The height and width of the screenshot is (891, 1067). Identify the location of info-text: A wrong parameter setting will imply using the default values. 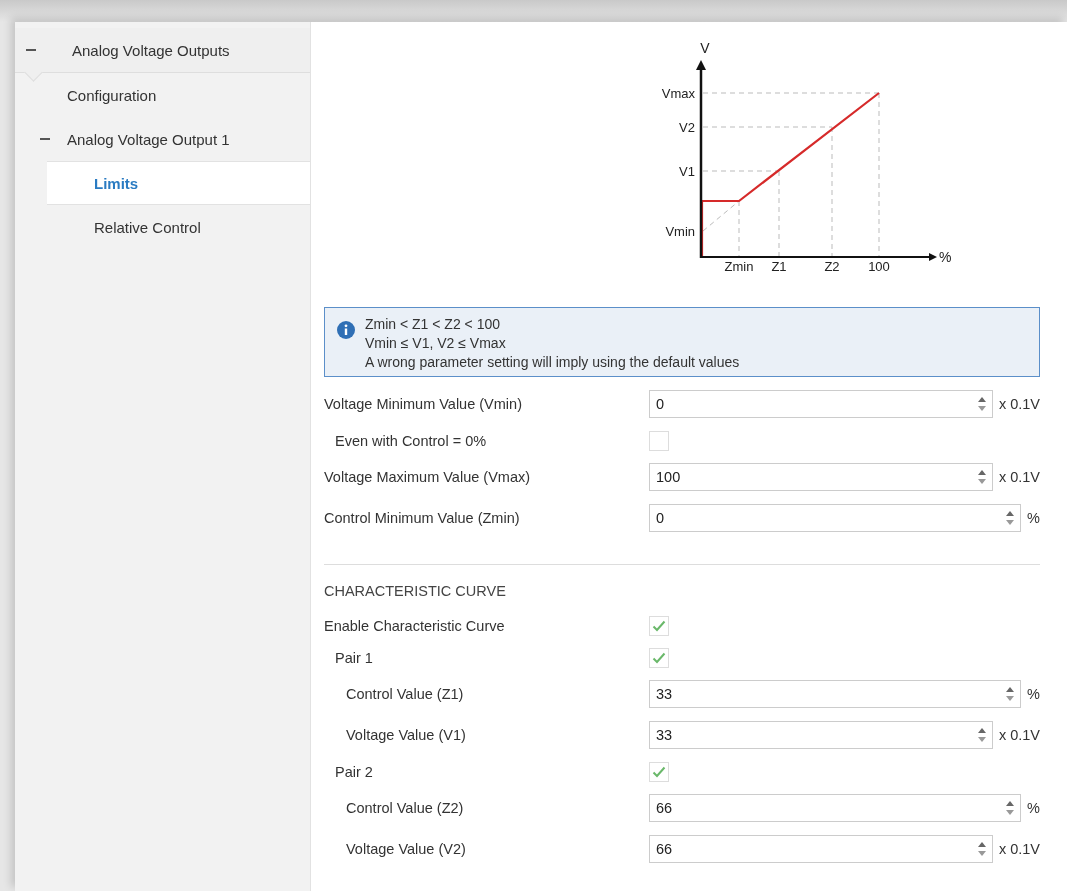
(552, 362).